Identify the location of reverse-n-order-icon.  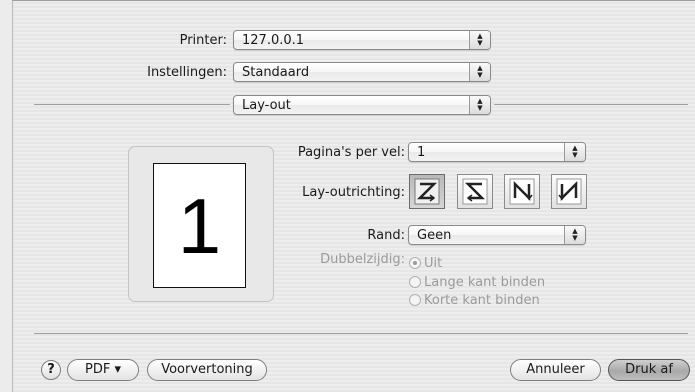
(569, 191).